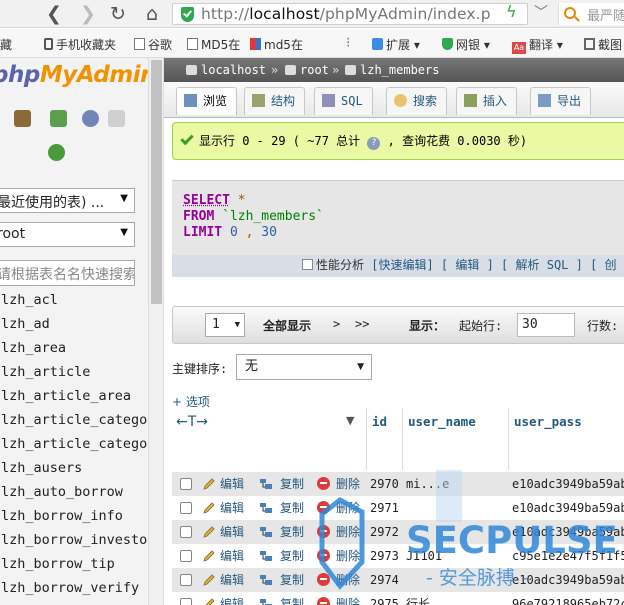 Image resolution: width=624 pixels, height=605 pixels. Describe the element at coordinates (568, 598) in the screenshot. I see `cell-user-pass: 96e79218965eb72c` at that location.